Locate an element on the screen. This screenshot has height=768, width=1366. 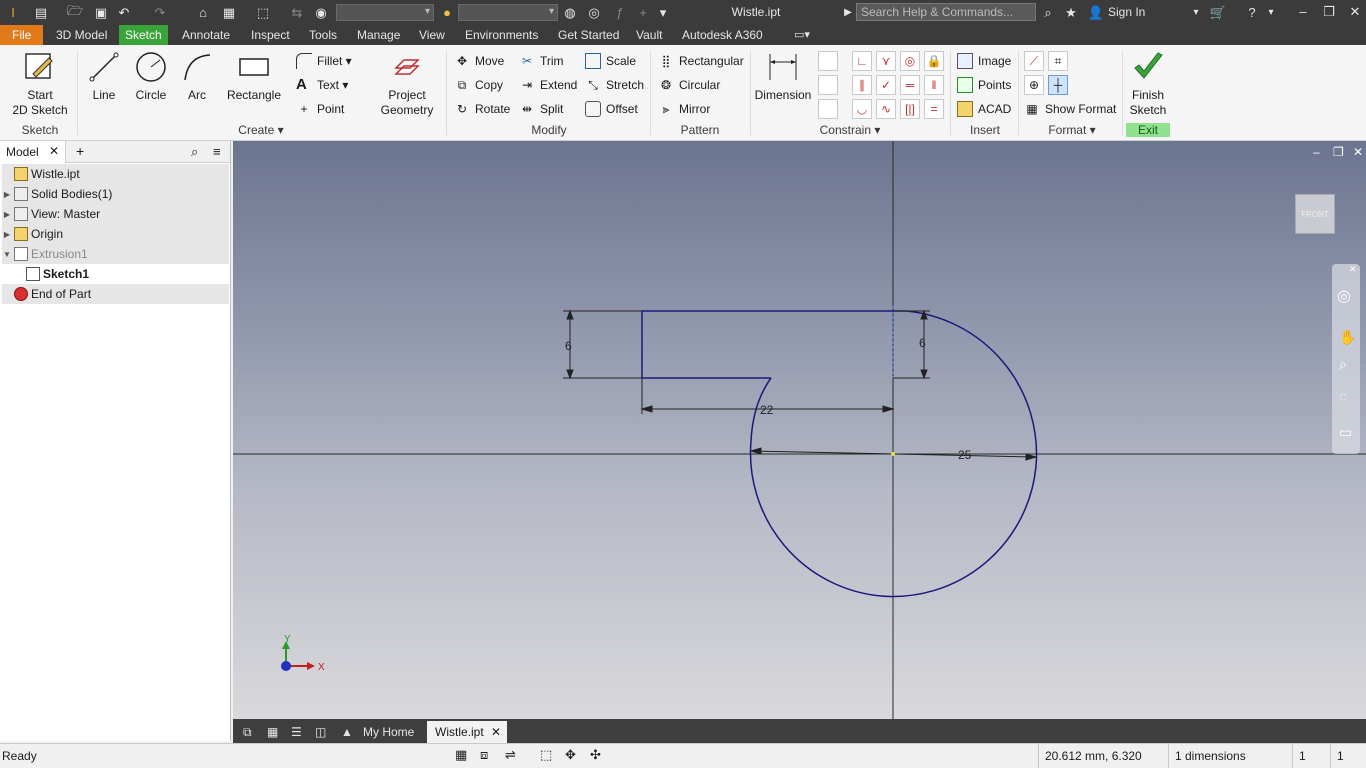
pan-icon: ✋ is located at coordinates (1347, 337).